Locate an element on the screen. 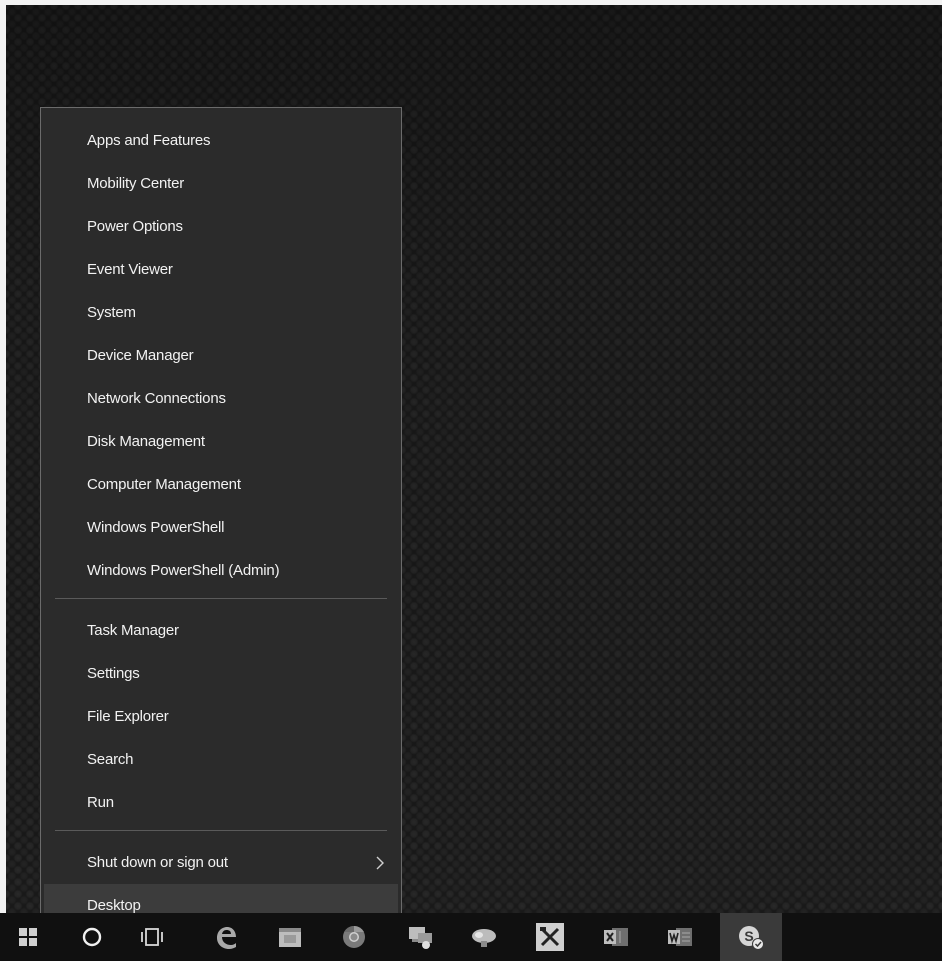 Image resolution: width=942 pixels, height=961 pixels. start-button is located at coordinates (28, 937).